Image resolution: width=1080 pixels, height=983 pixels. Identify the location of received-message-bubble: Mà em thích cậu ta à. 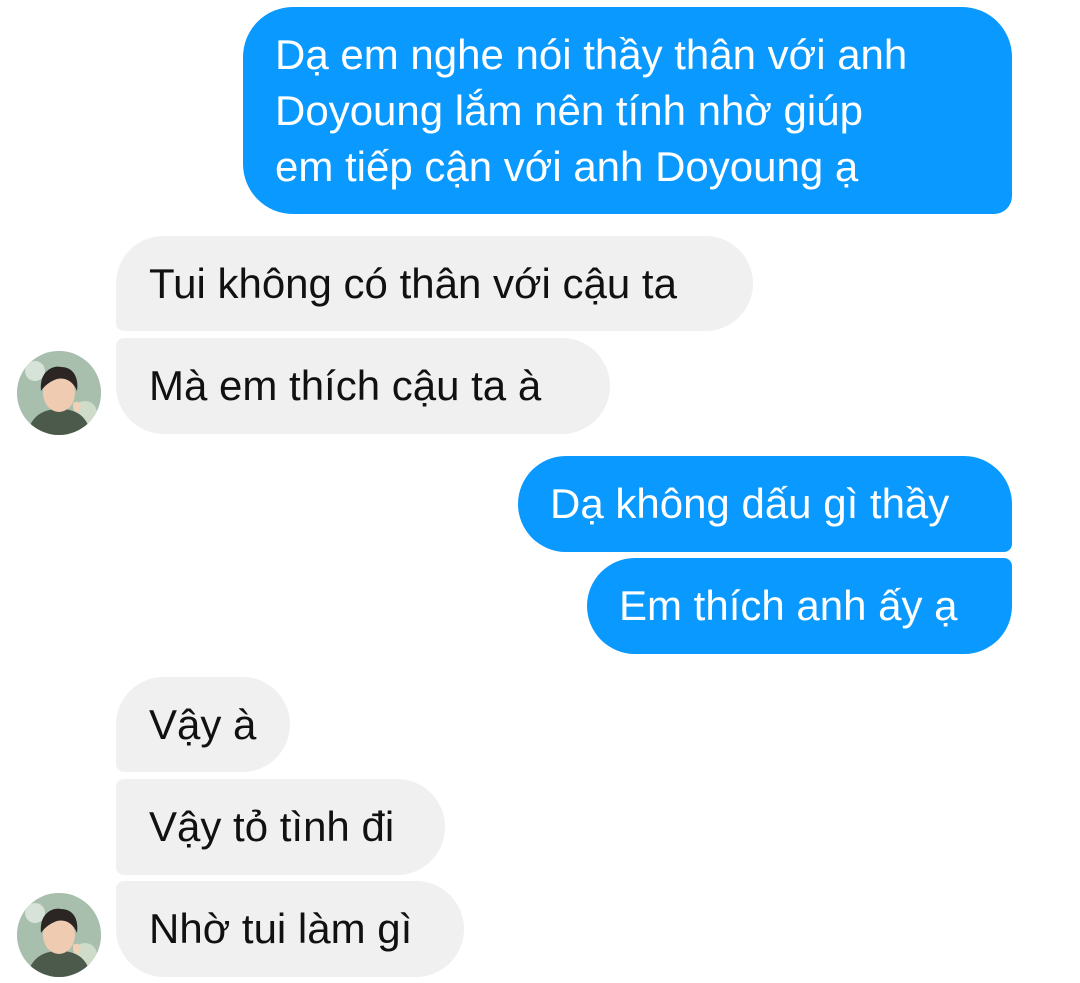
(363, 386).